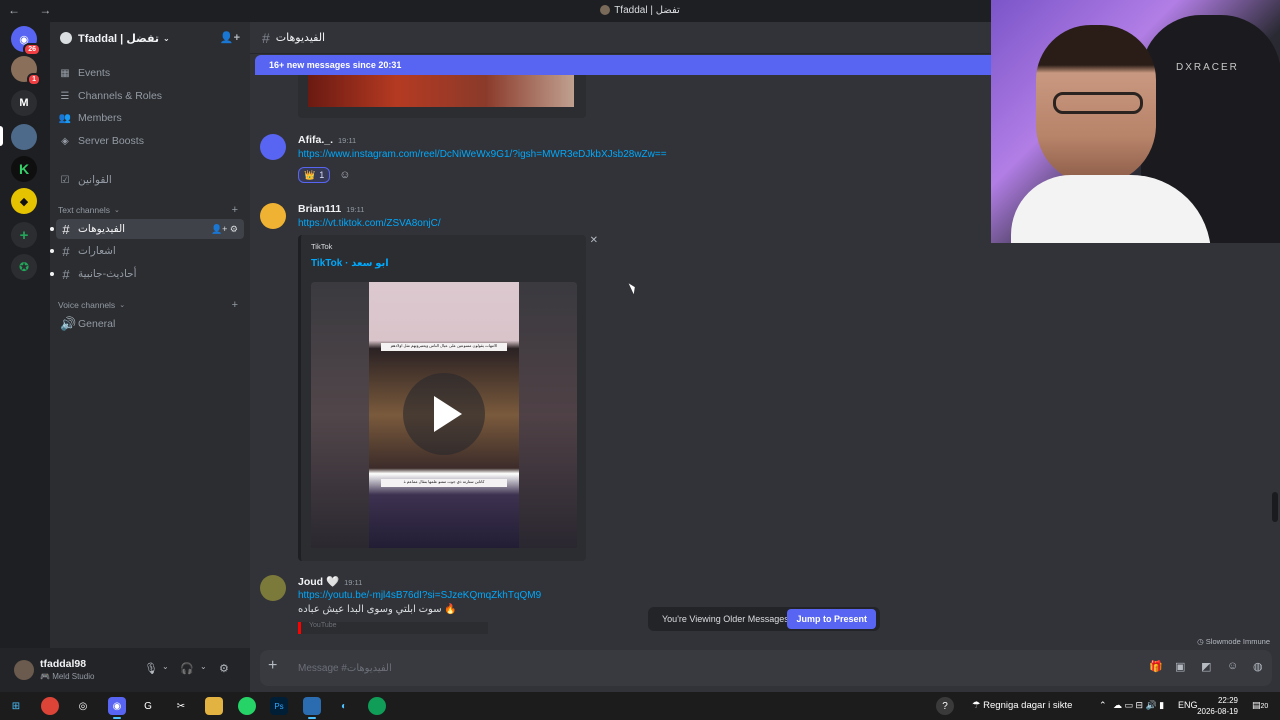 This screenshot has width=1280, height=720. What do you see at coordinates (147, 274) in the screenshot?
I see `channel-side-talk: # أحاديث-جانبية` at bounding box center [147, 274].